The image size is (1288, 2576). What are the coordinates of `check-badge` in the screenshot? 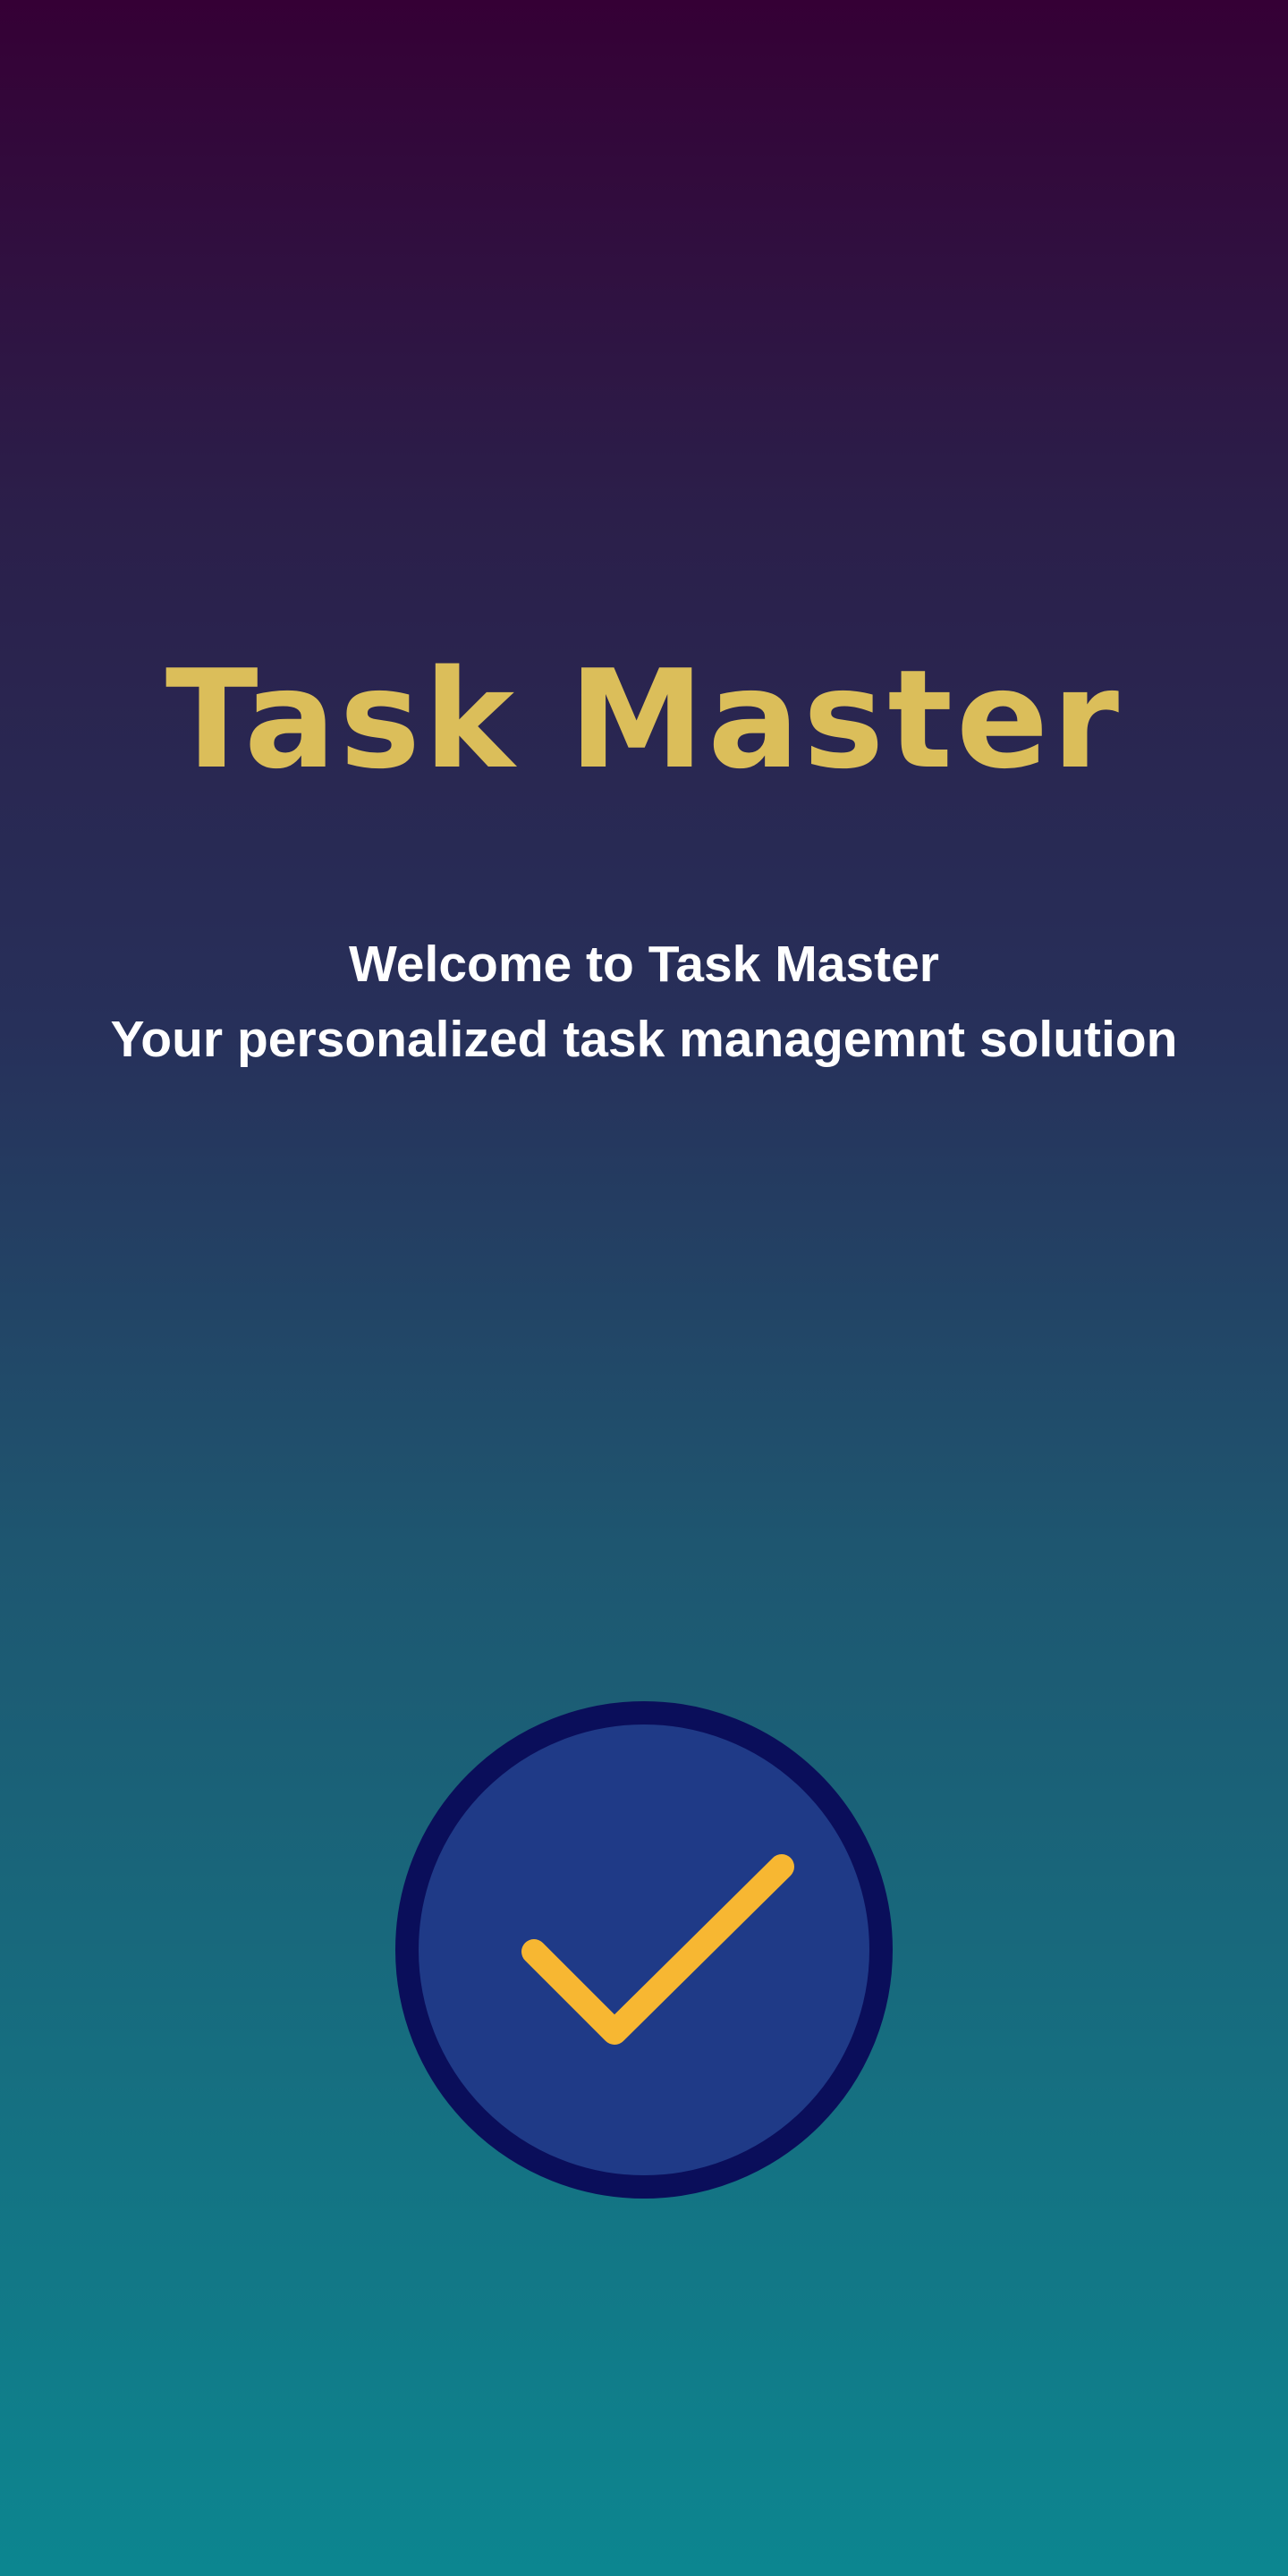 It's located at (644, 1950).